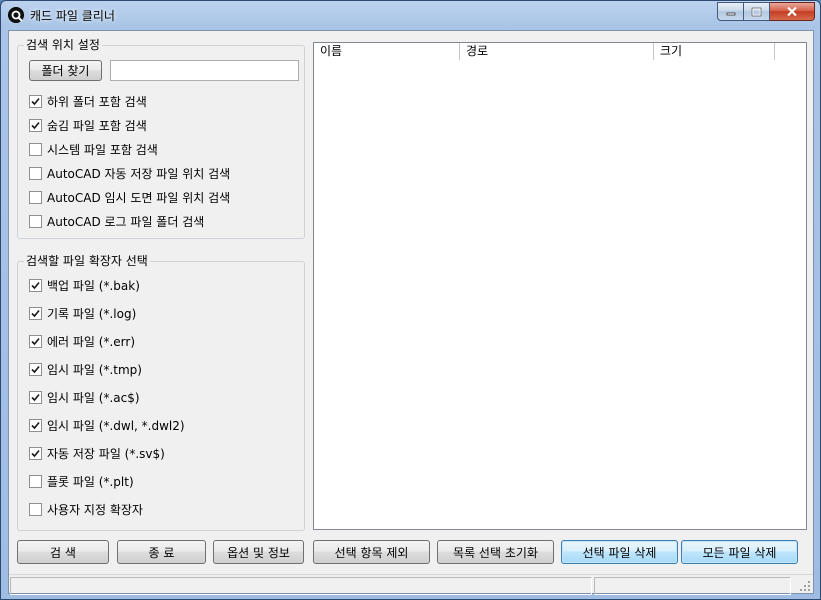 The width and height of the screenshot is (821, 600). Describe the element at coordinates (91, 341) in the screenshot. I see `checkbox-label: 에러 파일 (*.err)` at that location.